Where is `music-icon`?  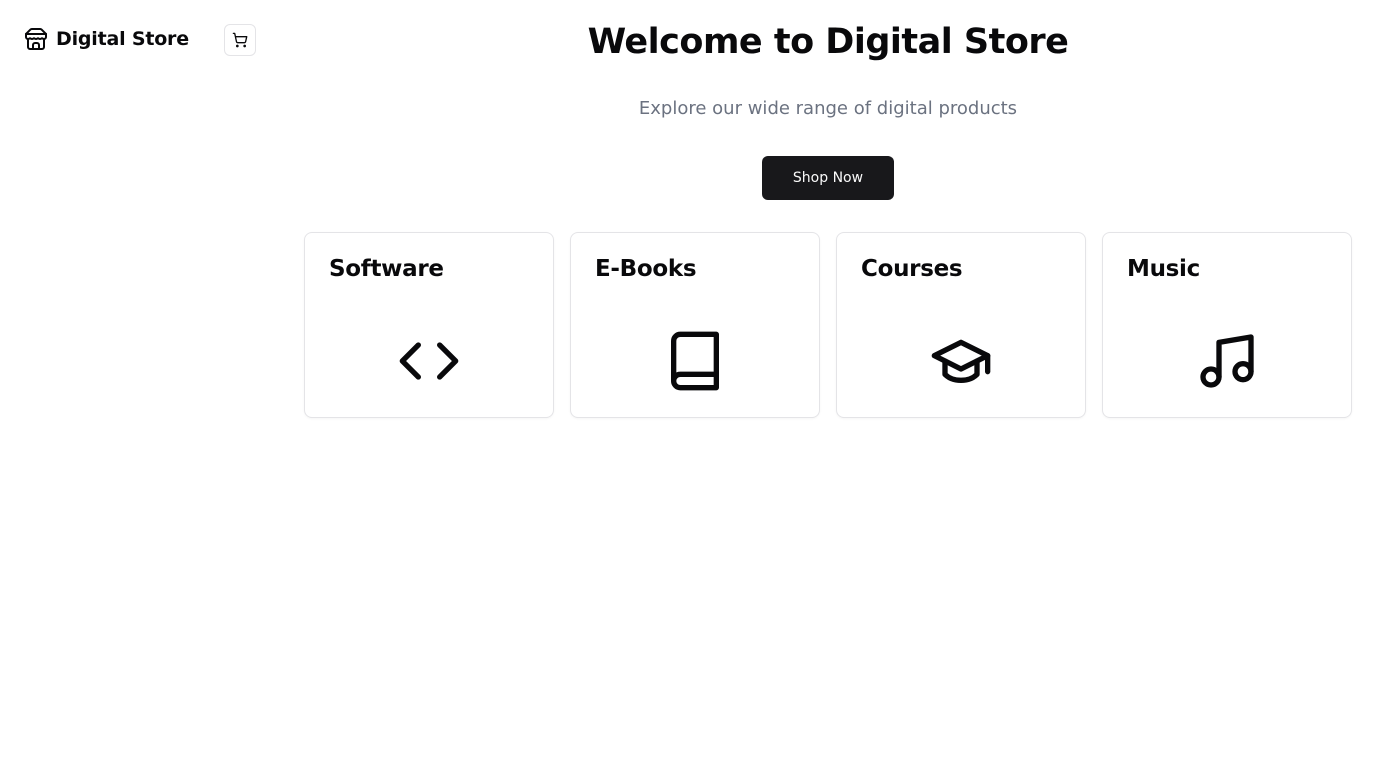 music-icon is located at coordinates (1227, 361).